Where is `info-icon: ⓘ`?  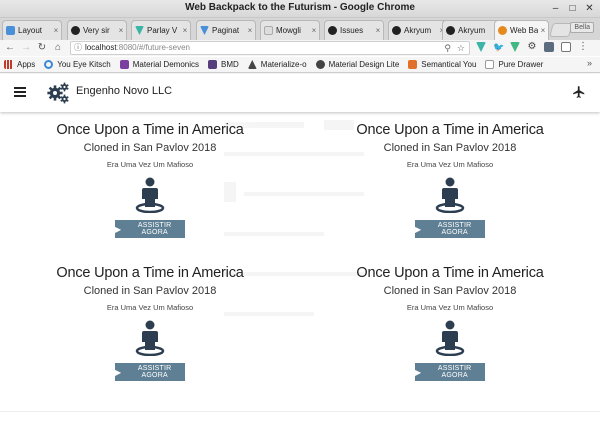
info-icon: ⓘ is located at coordinates (78, 48).